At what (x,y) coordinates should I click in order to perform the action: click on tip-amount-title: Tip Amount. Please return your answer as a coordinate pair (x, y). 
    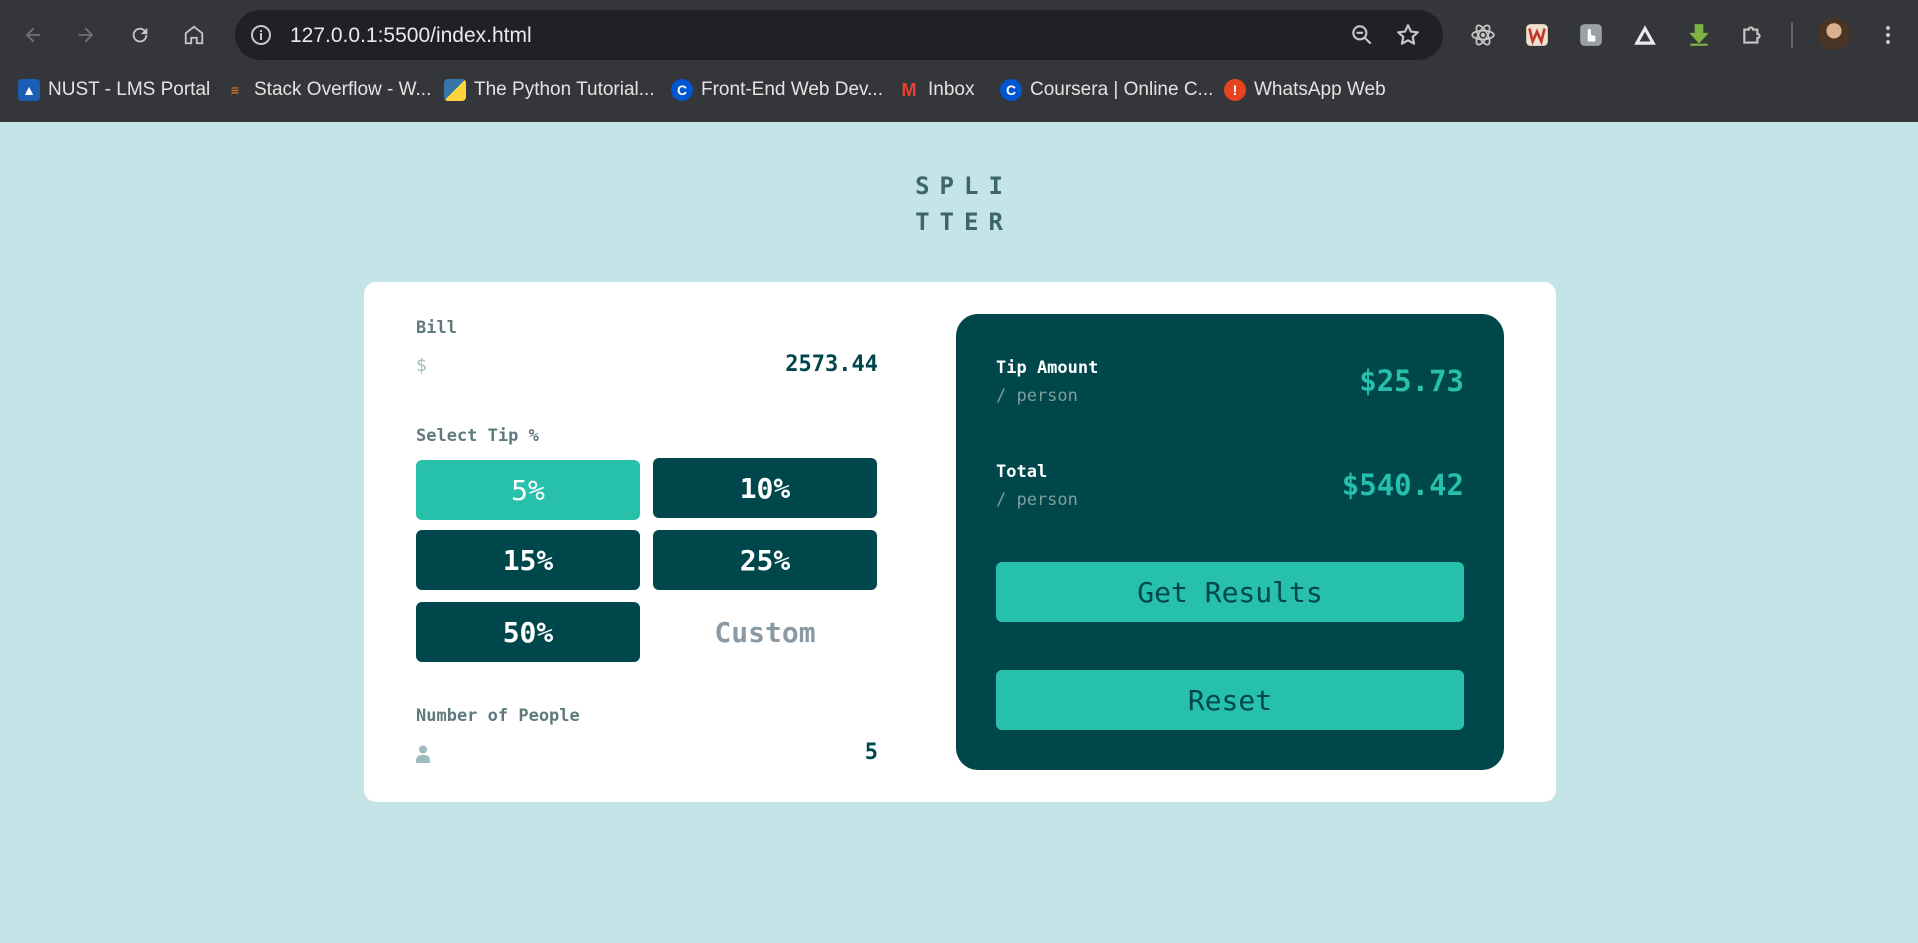
    Looking at the image, I should click on (1047, 368).